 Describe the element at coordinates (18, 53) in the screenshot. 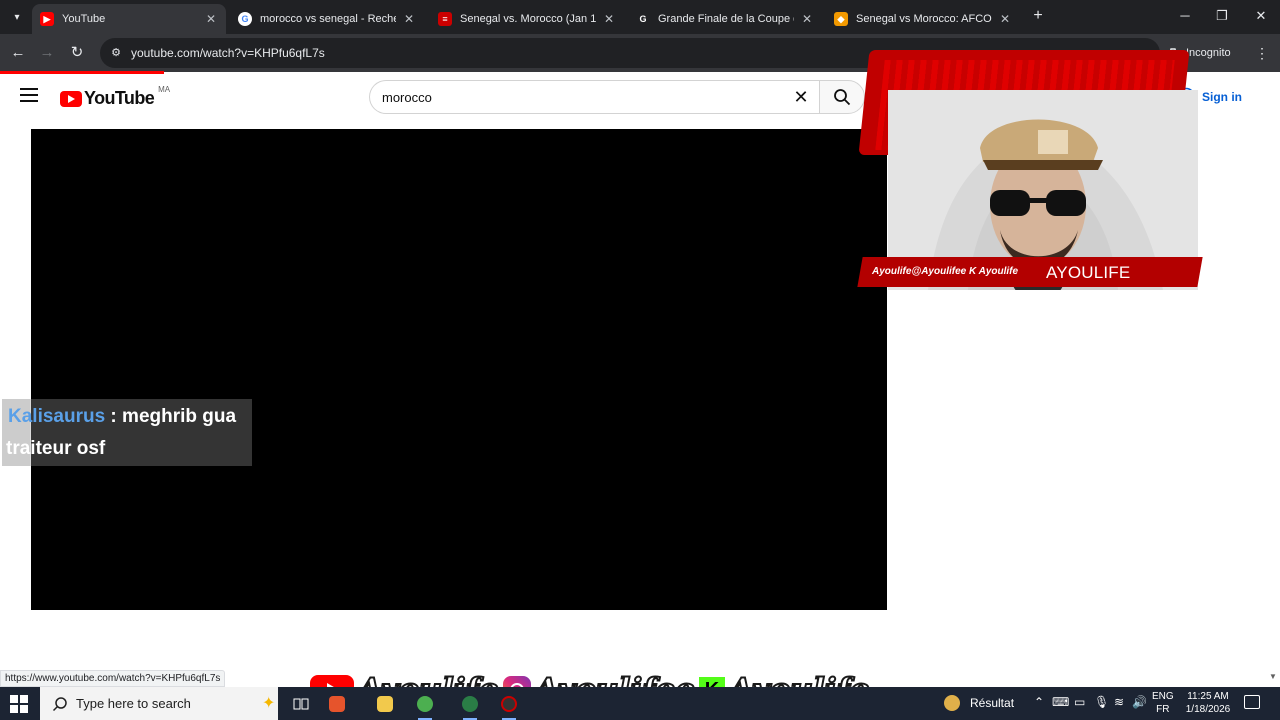

I see `back-arrow-icon: ←` at that location.